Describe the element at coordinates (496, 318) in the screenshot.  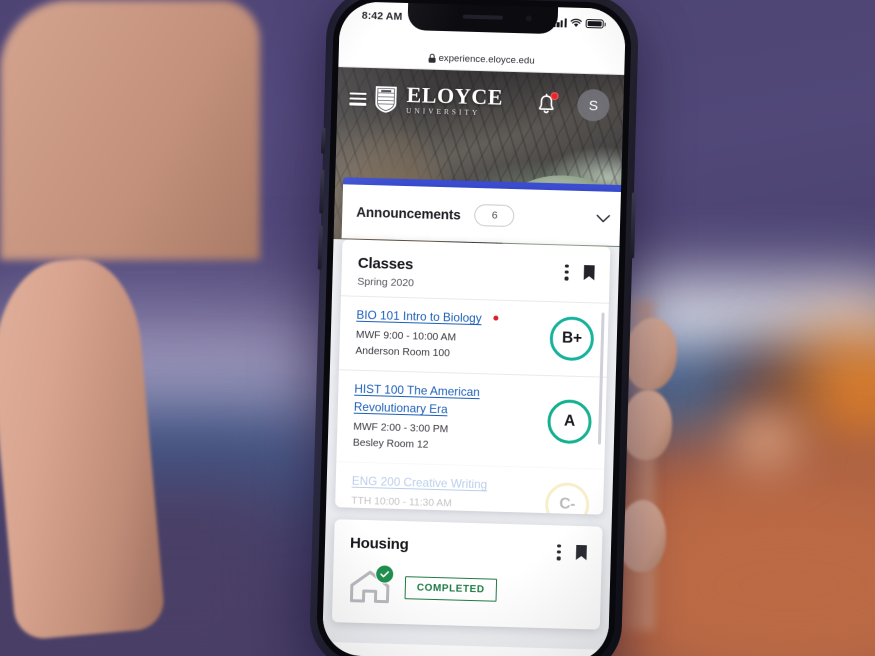
I see `alert-dot-icon` at that location.